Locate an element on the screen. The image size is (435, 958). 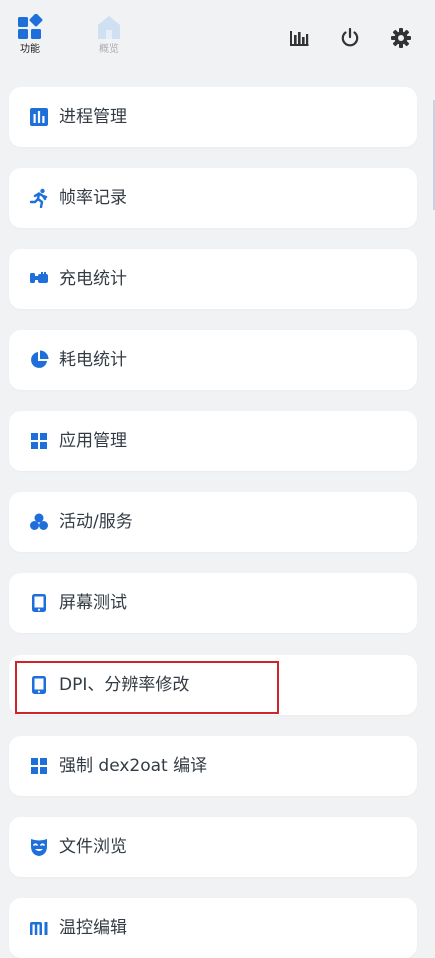
stats-button is located at coordinates (299, 38).